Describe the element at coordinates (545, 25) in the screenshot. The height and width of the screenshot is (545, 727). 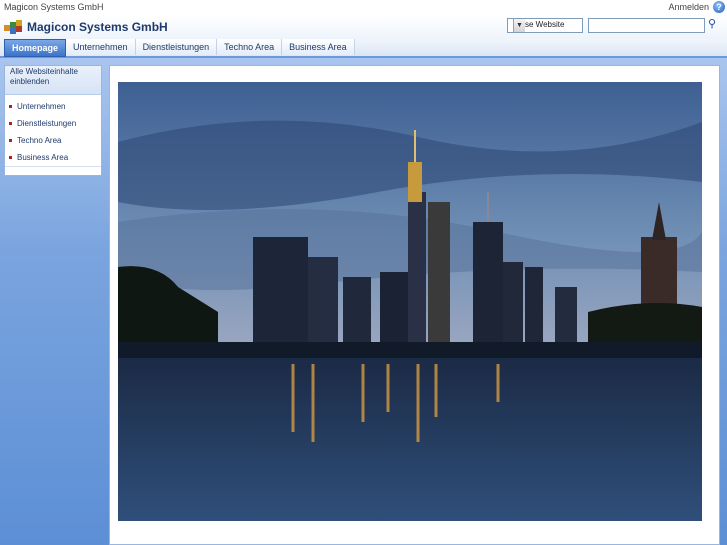
I see `search-scope-dropdown: Diese Website ▼` at that location.